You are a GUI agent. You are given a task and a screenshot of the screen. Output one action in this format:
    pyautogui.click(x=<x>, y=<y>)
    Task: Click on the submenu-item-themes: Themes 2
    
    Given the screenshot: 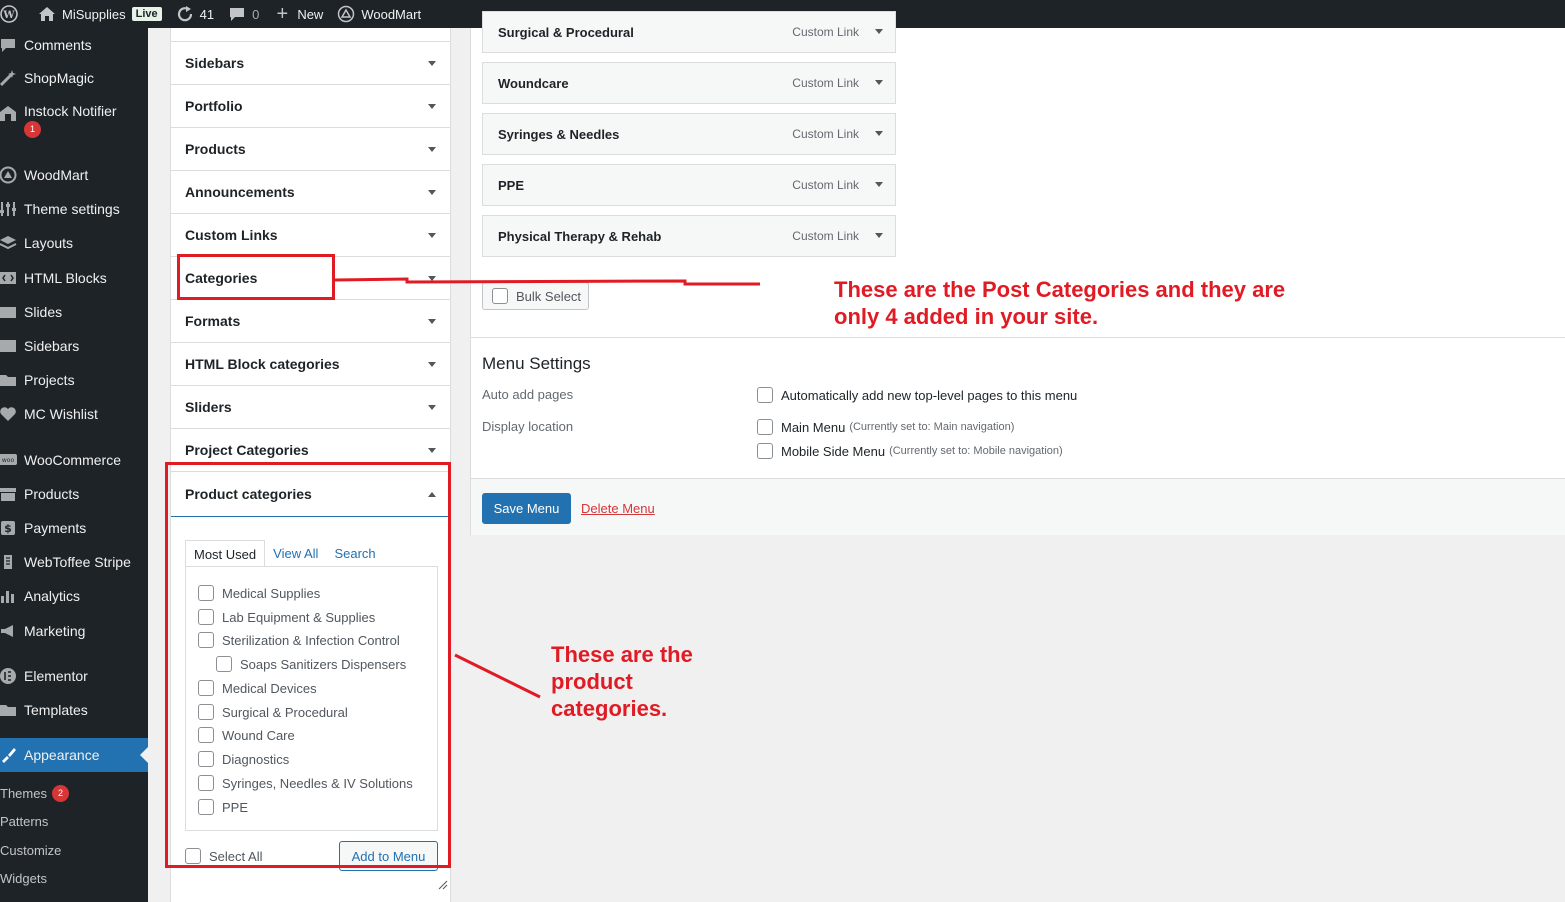 What is the action you would take?
    pyautogui.click(x=34, y=793)
    